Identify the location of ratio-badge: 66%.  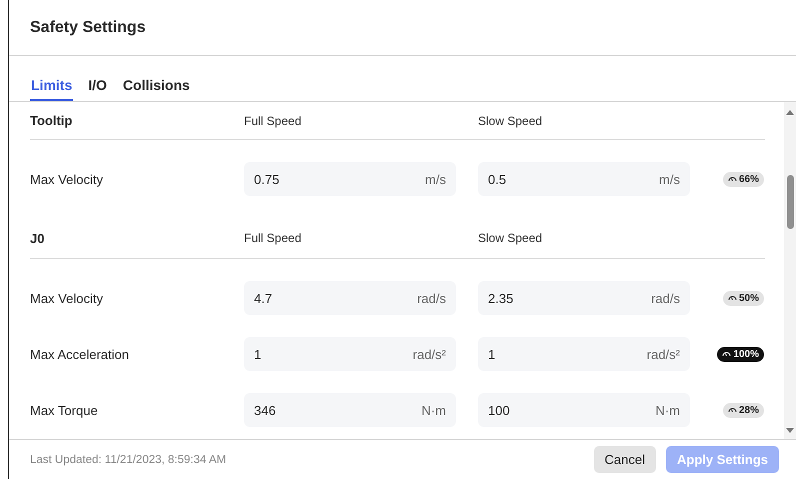
(743, 179).